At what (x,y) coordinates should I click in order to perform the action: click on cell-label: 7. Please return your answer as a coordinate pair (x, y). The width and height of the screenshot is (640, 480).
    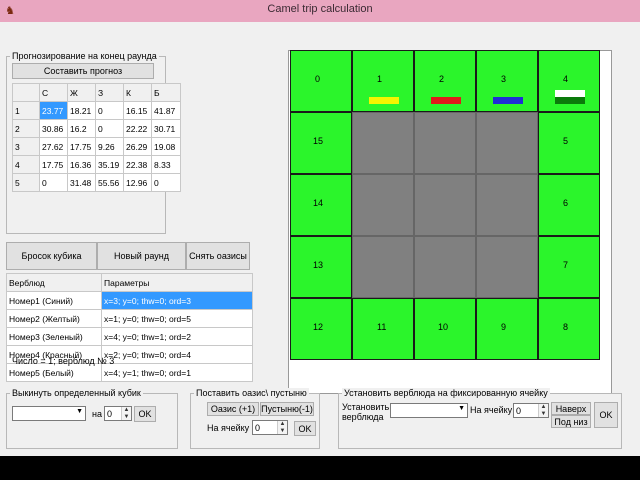
    Looking at the image, I should click on (566, 265).